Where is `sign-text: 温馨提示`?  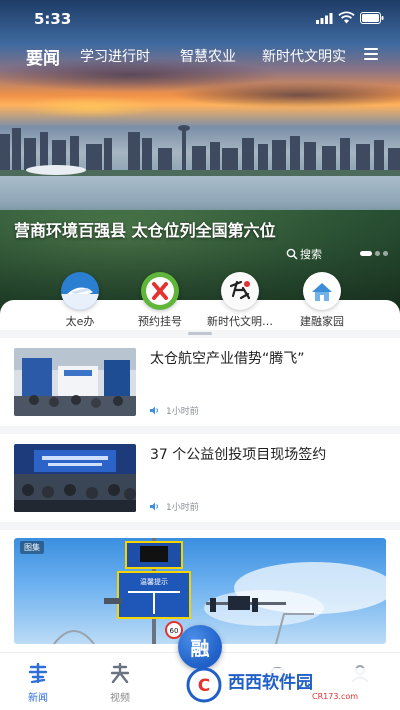 sign-text: 温馨提示 is located at coordinates (154, 581).